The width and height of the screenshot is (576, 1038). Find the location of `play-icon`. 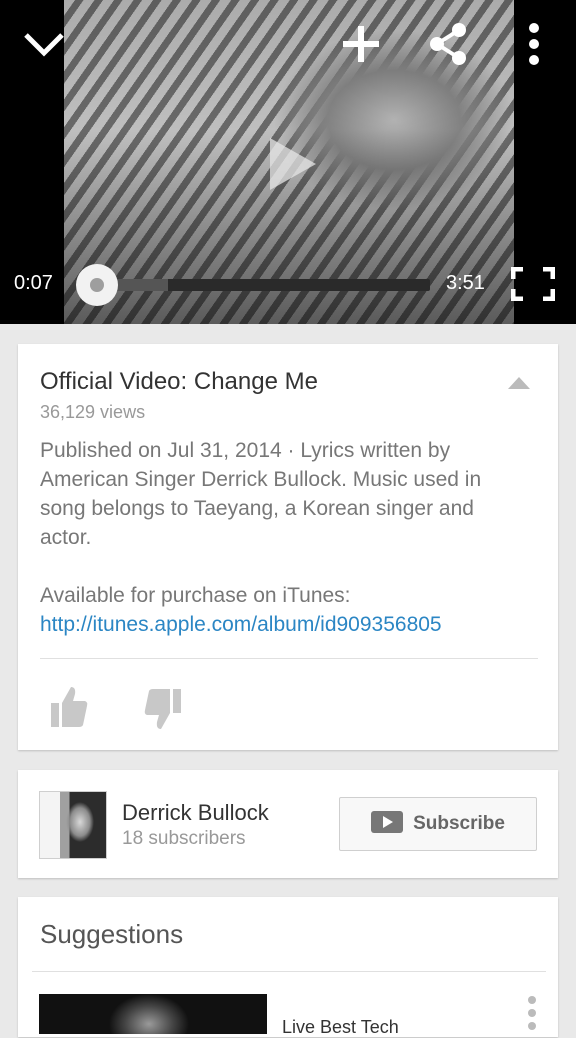

play-icon is located at coordinates (290, 164).